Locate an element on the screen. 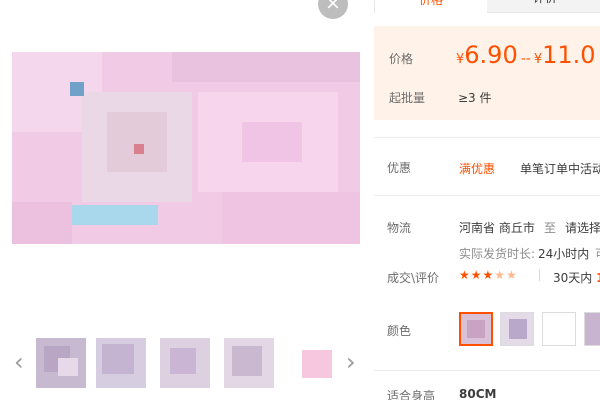 The image size is (600, 400). close-icon: × is located at coordinates (333, 9).